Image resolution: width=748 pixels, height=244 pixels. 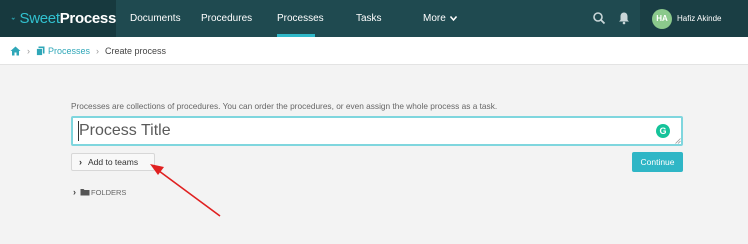 I want to click on user-name: Hafiz Akinde, so click(x=699, y=18).